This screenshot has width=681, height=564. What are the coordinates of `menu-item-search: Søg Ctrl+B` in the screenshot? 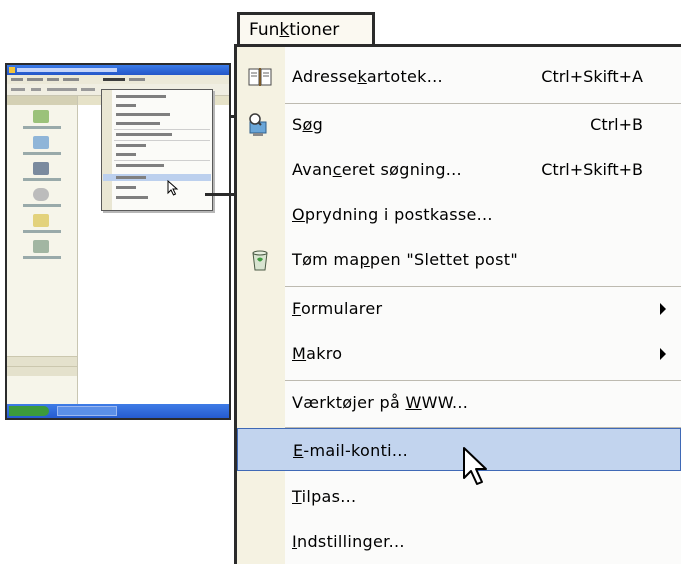 It's located at (459, 124).